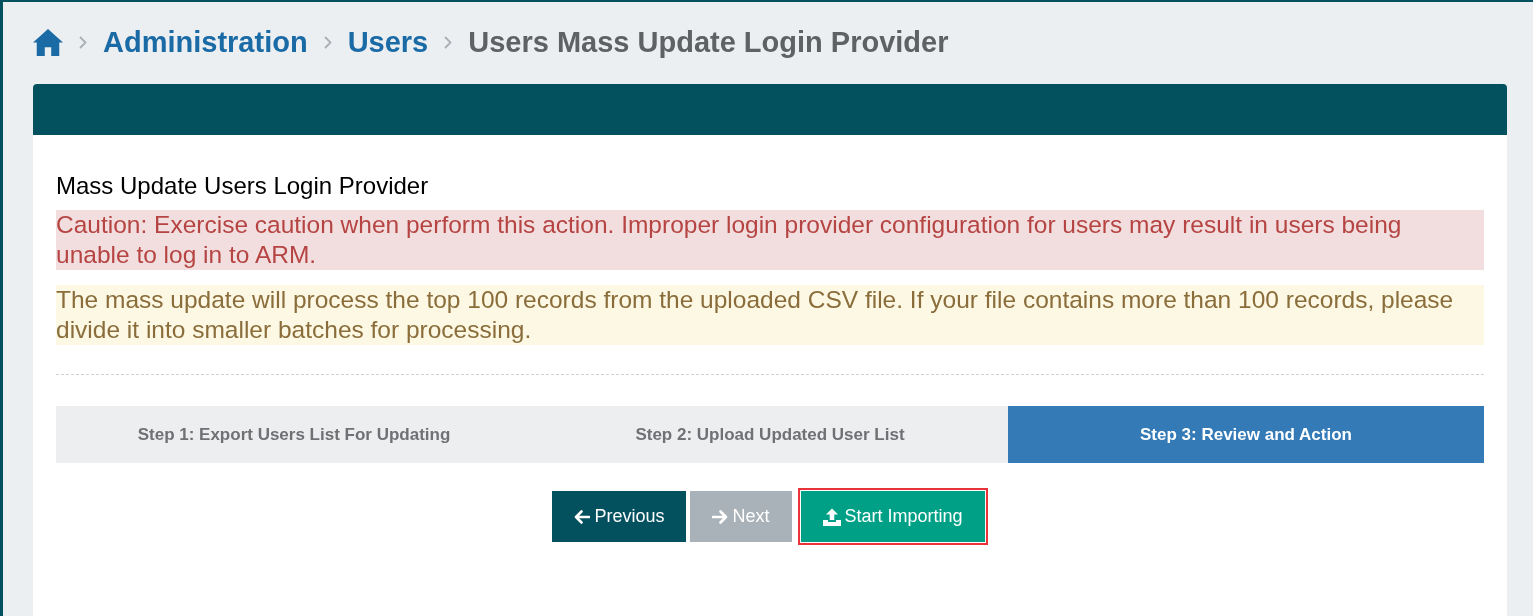 The width and height of the screenshot is (1533, 616). I want to click on step-tab: Step 3: Review and Action, so click(1246, 434).